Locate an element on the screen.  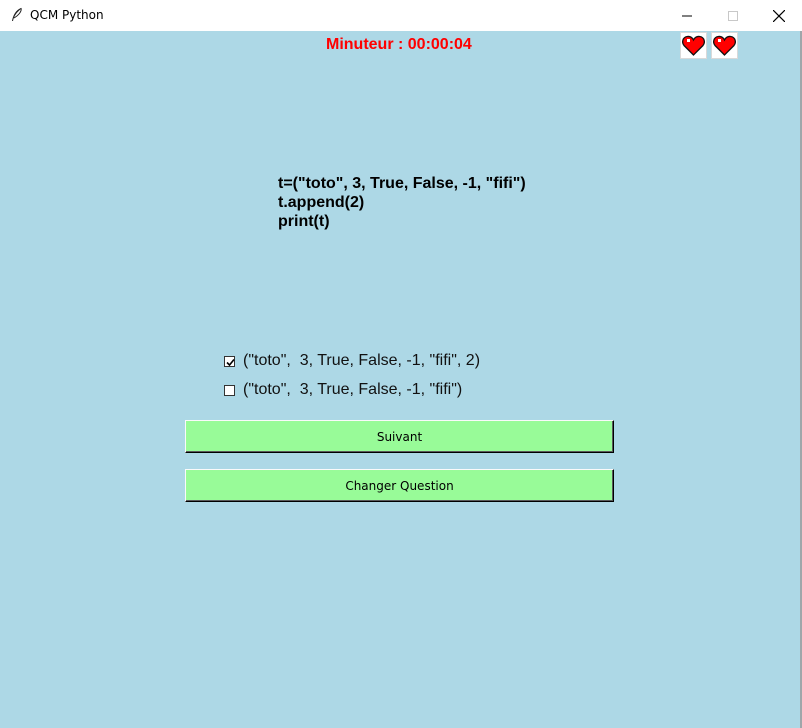
answer-option-1: ("toto", 3, True, False, -1, "fifi", 2) is located at coordinates (352, 361).